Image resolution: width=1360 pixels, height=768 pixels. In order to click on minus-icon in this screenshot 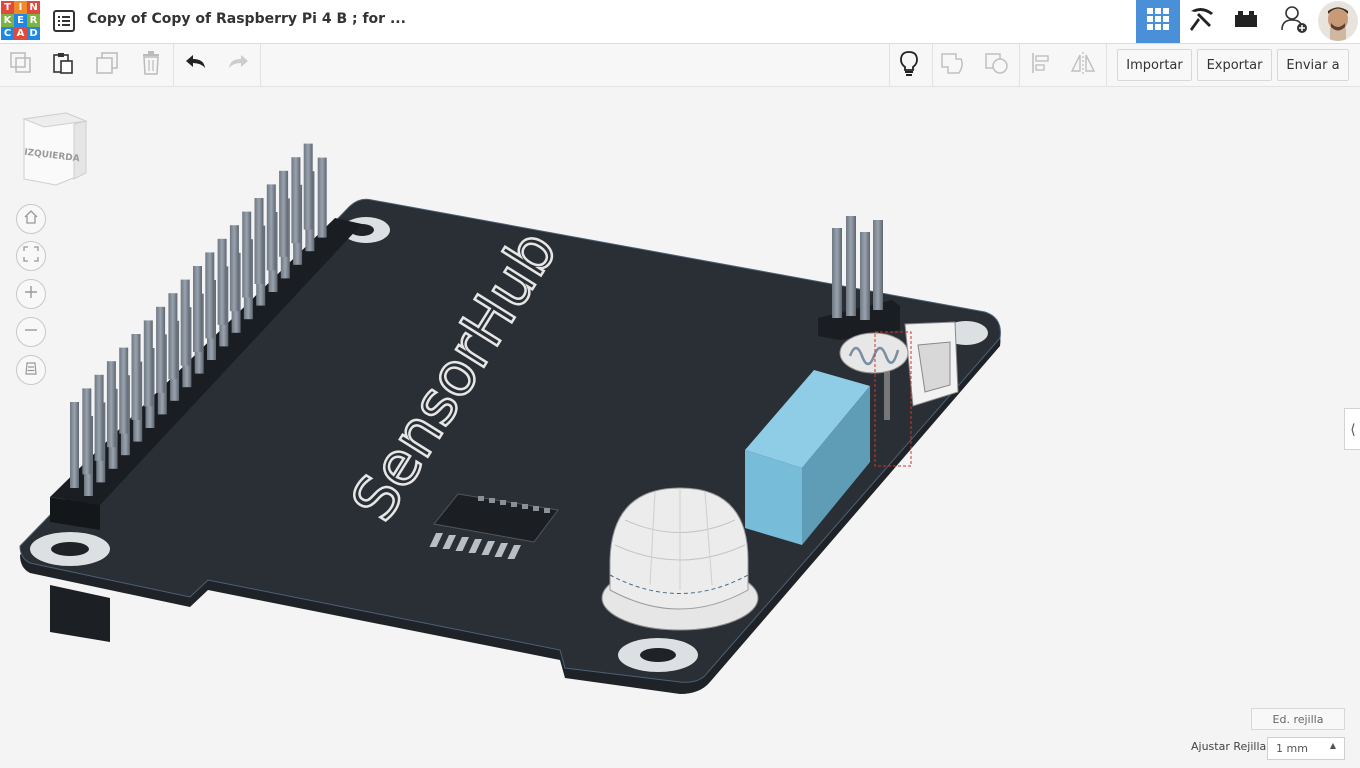, I will do `click(31, 332)`.